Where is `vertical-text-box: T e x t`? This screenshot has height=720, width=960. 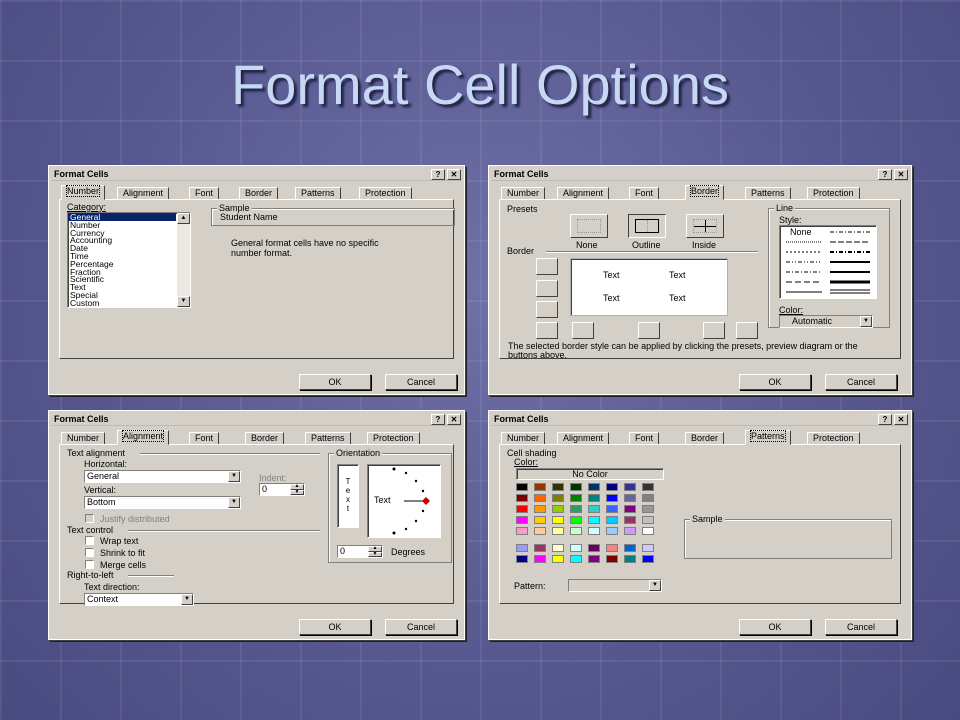 vertical-text-box: T e x t is located at coordinates (348, 496).